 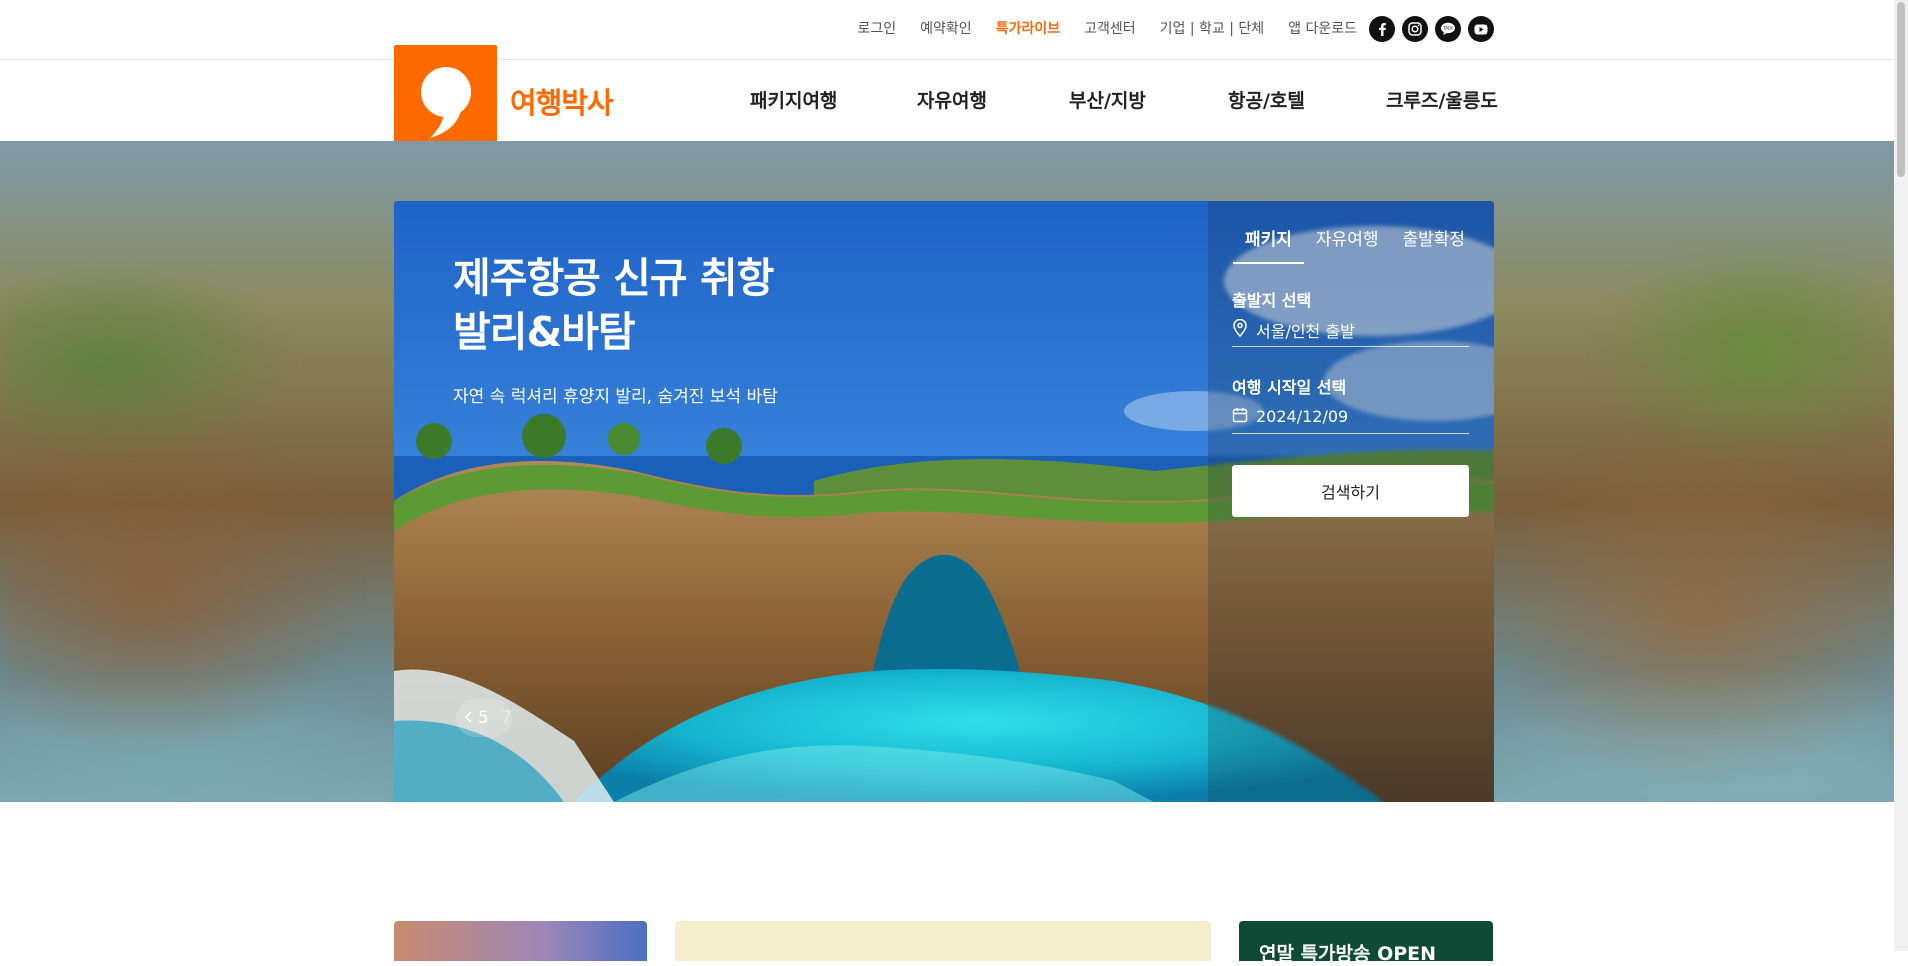 I want to click on corporate-link: 기업 | 학교 | 단체, so click(x=1212, y=29).